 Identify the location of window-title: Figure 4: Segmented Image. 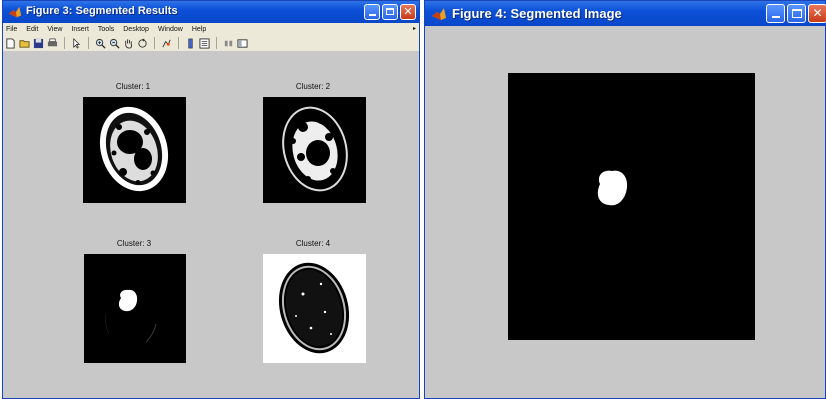
(537, 13).